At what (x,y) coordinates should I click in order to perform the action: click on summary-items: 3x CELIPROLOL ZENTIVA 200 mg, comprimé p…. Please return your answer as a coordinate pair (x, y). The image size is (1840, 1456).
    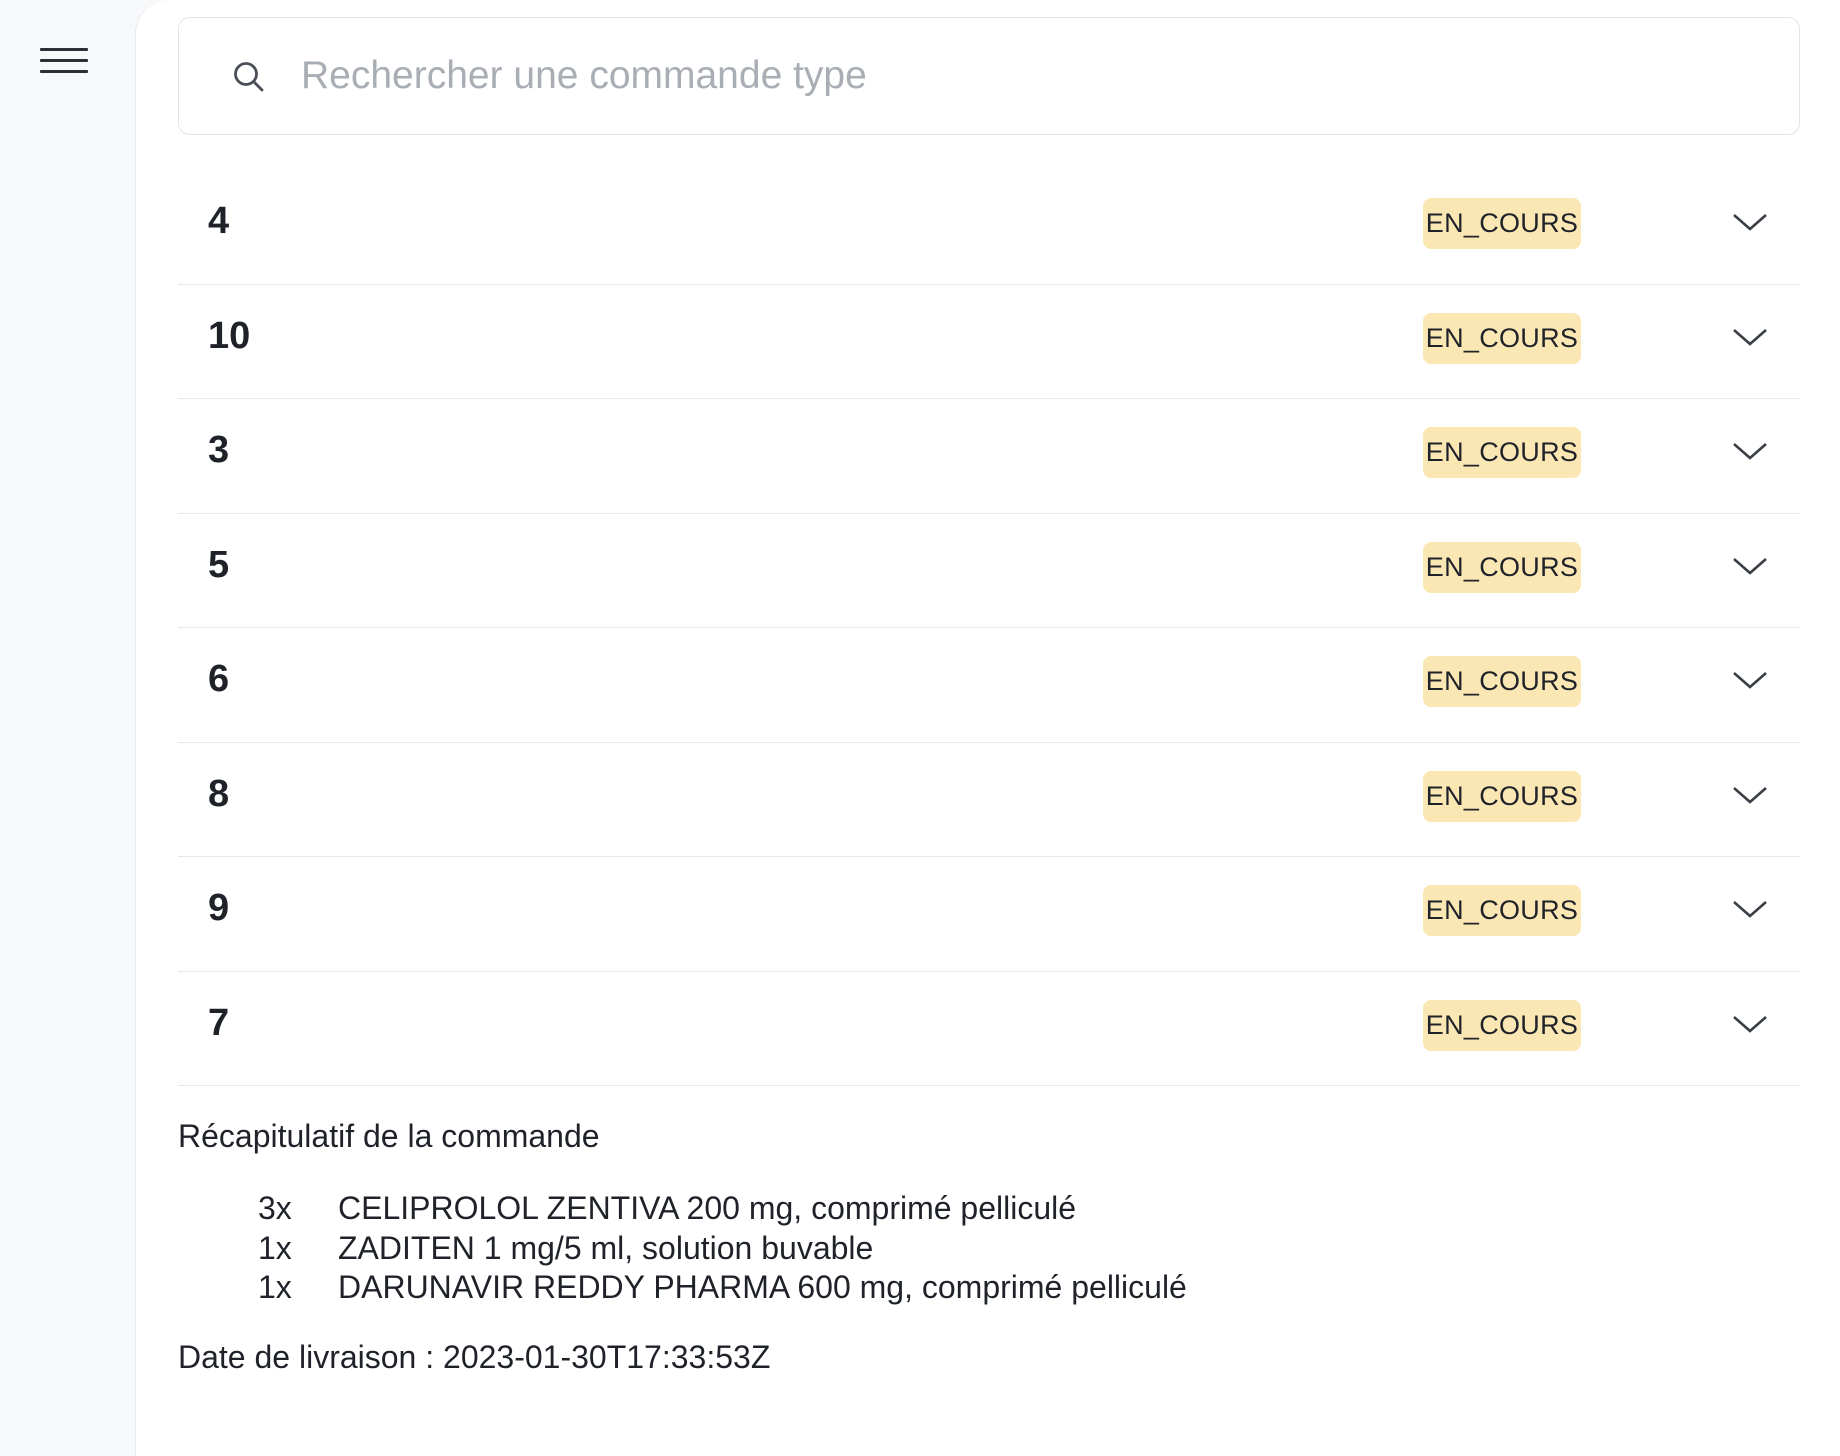
    Looking at the image, I should click on (1018, 1249).